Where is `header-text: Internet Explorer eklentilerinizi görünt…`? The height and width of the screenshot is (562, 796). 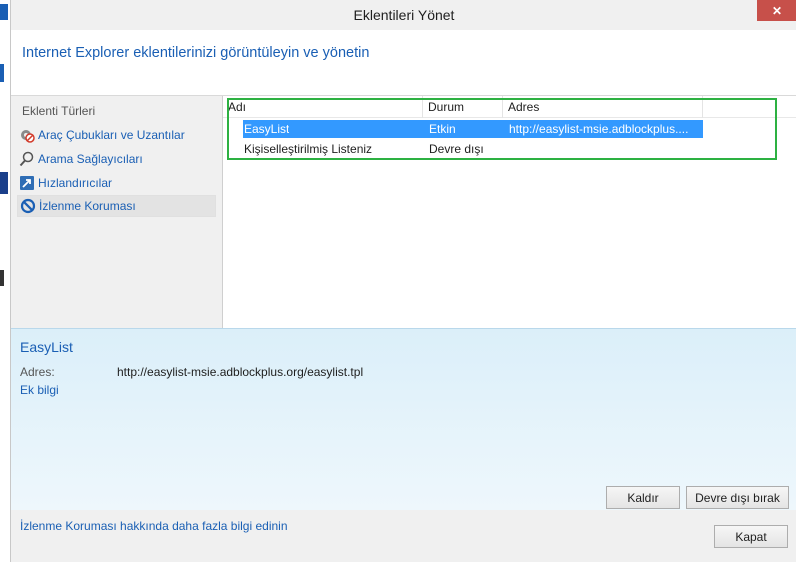 header-text: Internet Explorer eklentilerinizi görünt… is located at coordinates (196, 53).